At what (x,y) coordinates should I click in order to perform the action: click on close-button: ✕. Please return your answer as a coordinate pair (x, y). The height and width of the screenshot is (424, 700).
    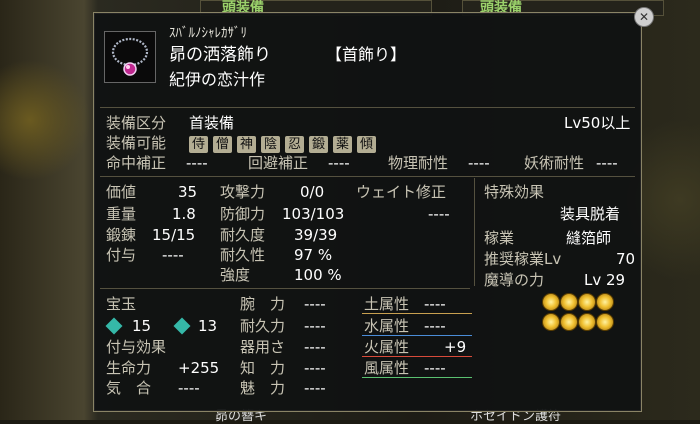
    Looking at the image, I should click on (644, 17).